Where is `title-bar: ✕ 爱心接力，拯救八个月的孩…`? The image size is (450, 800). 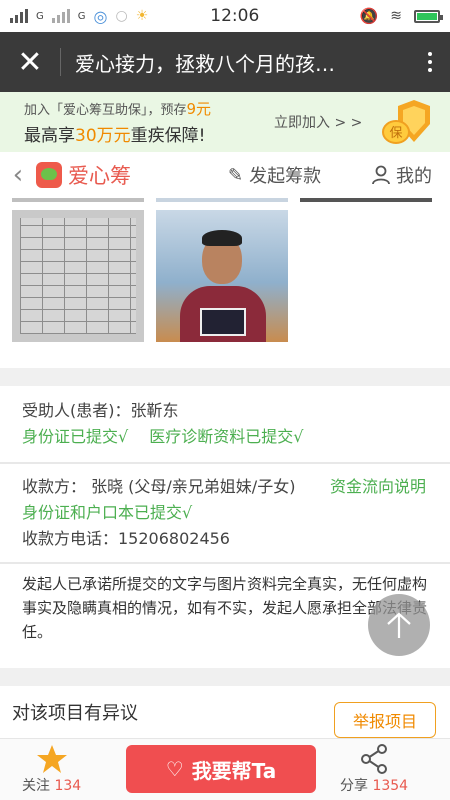
title-bar: ✕ 爱心接力，拯救八个月的孩… is located at coordinates (225, 62).